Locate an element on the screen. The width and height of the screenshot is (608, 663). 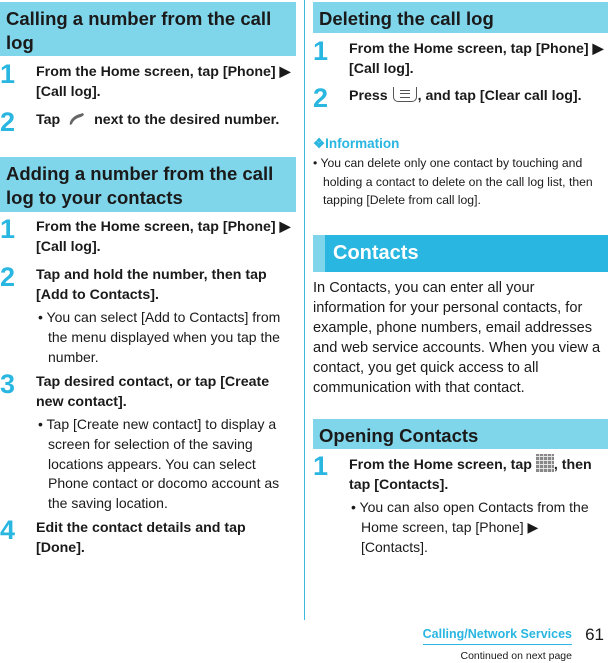
step-text-before: Press is located at coordinates (368, 96).